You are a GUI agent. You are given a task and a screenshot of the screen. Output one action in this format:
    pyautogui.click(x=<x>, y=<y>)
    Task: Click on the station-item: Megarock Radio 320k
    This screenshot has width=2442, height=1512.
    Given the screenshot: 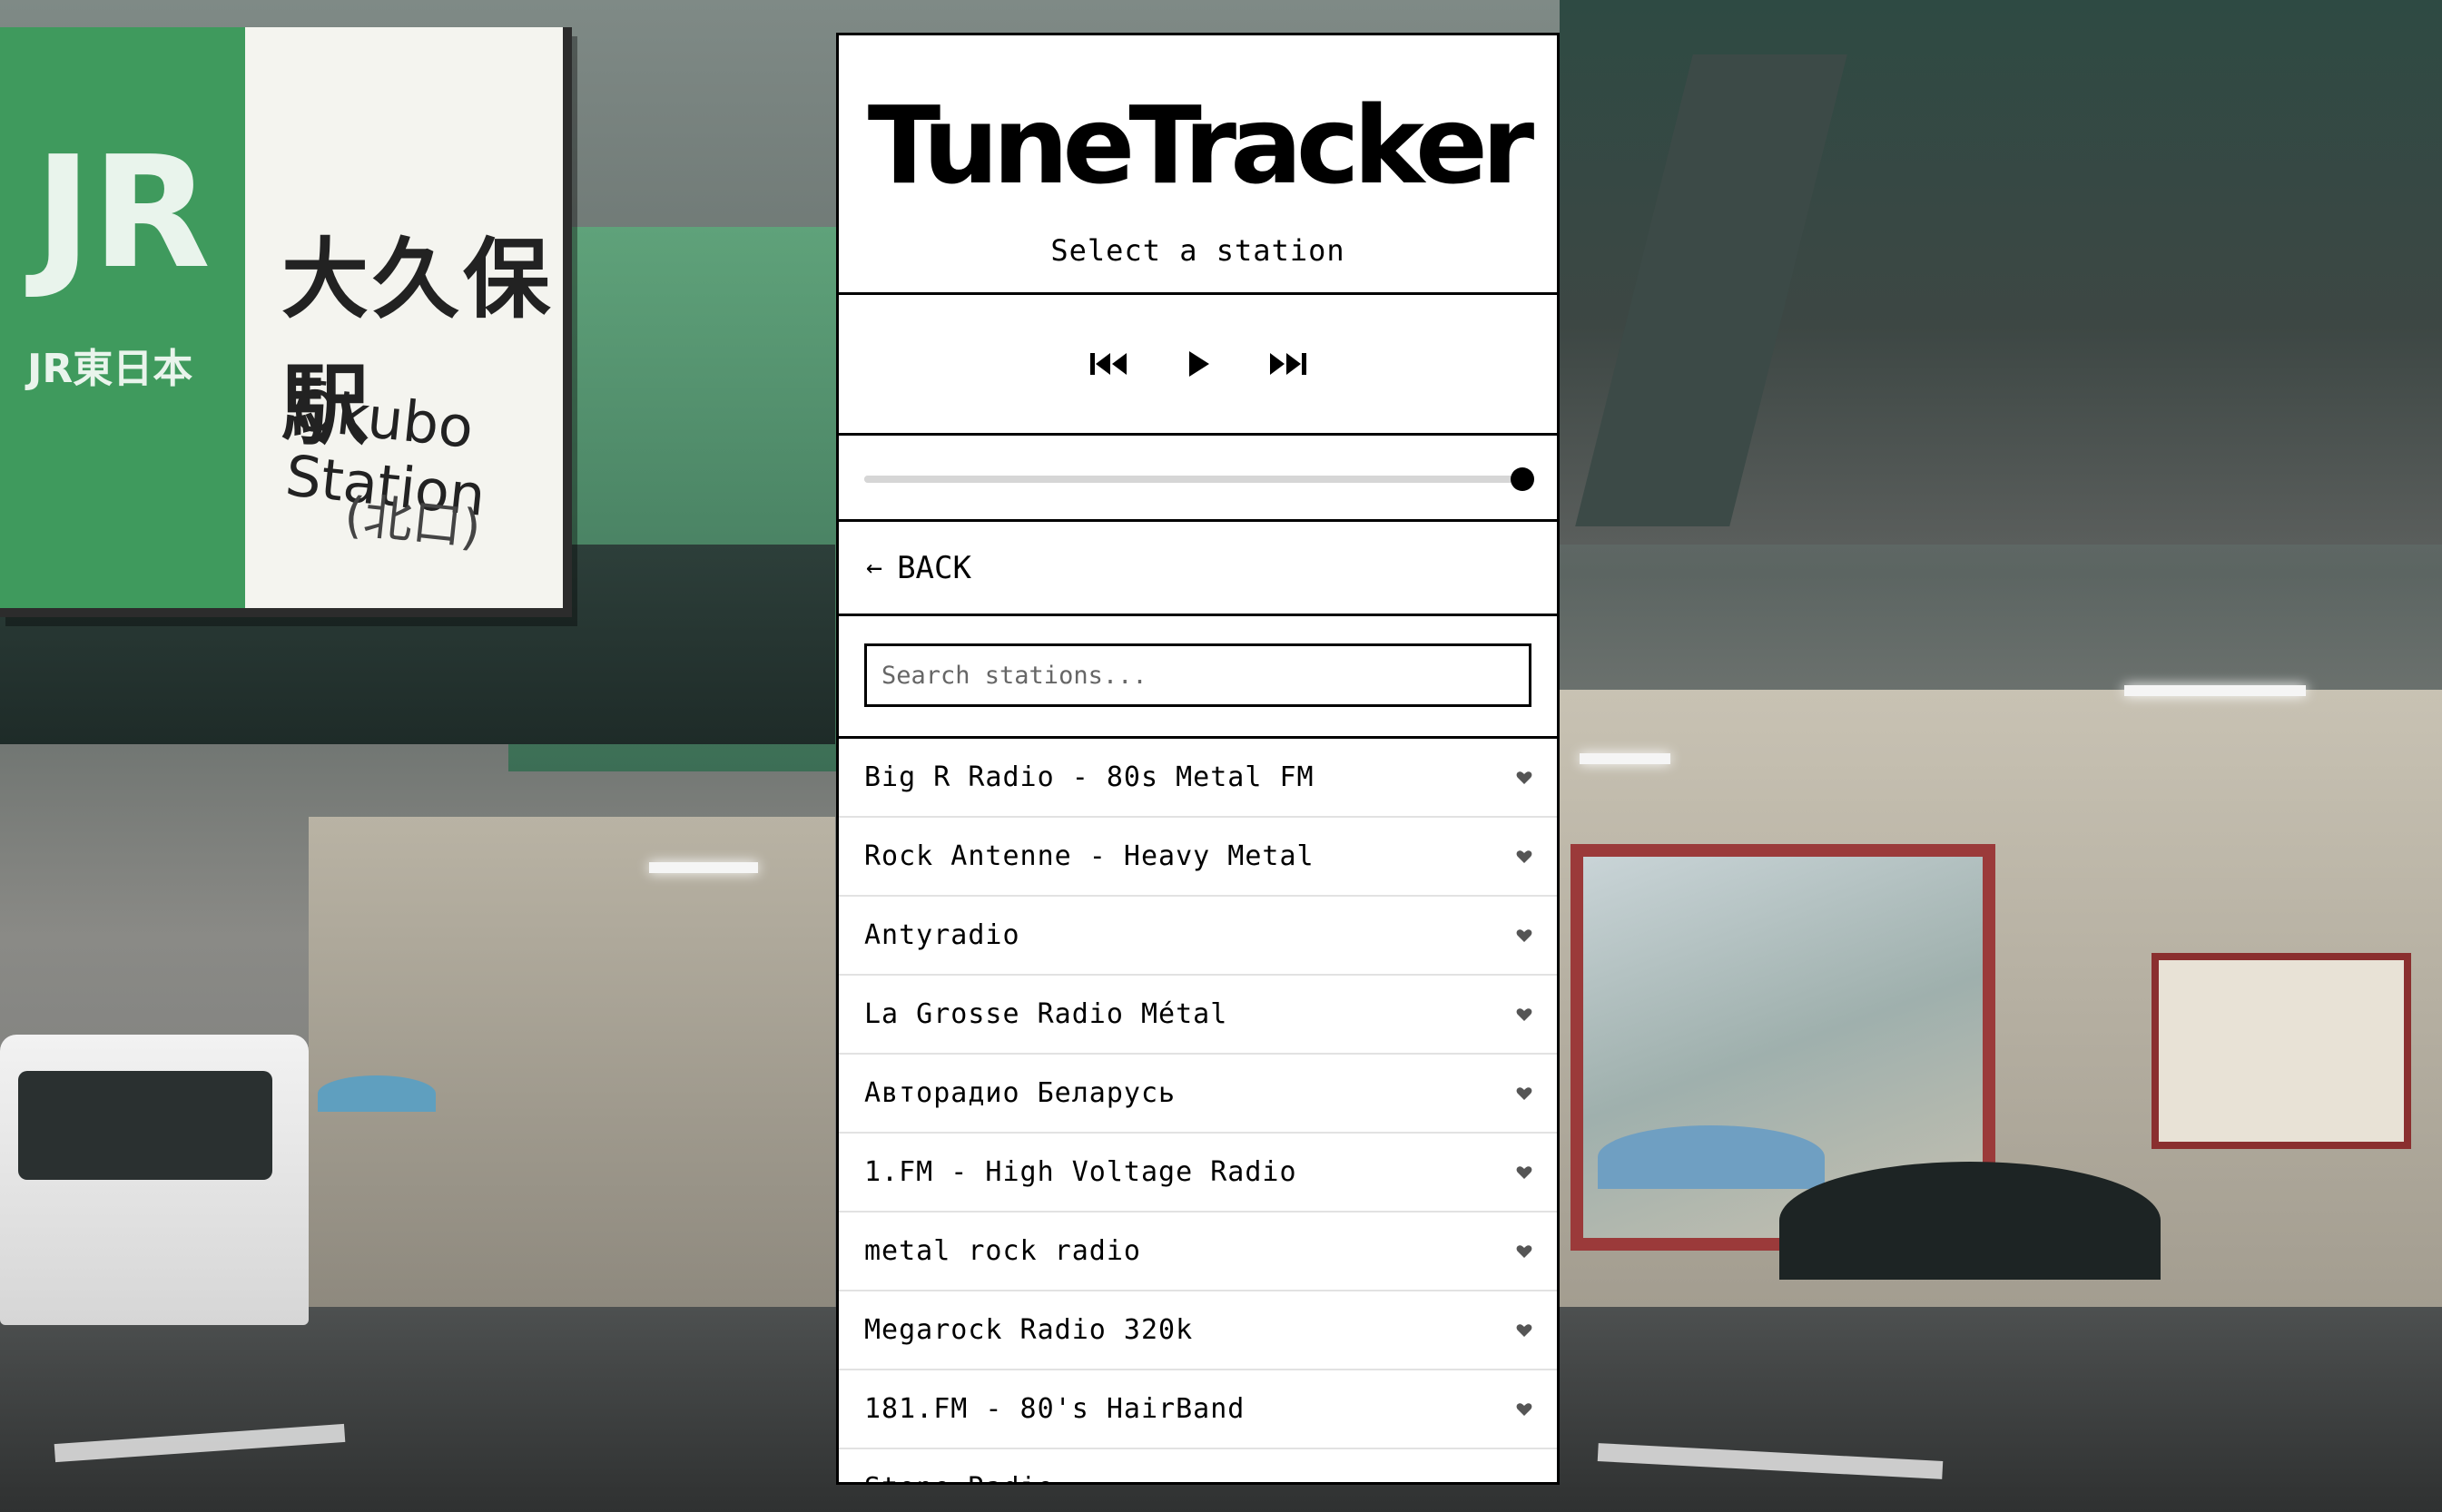 What is the action you would take?
    pyautogui.click(x=1198, y=1330)
    